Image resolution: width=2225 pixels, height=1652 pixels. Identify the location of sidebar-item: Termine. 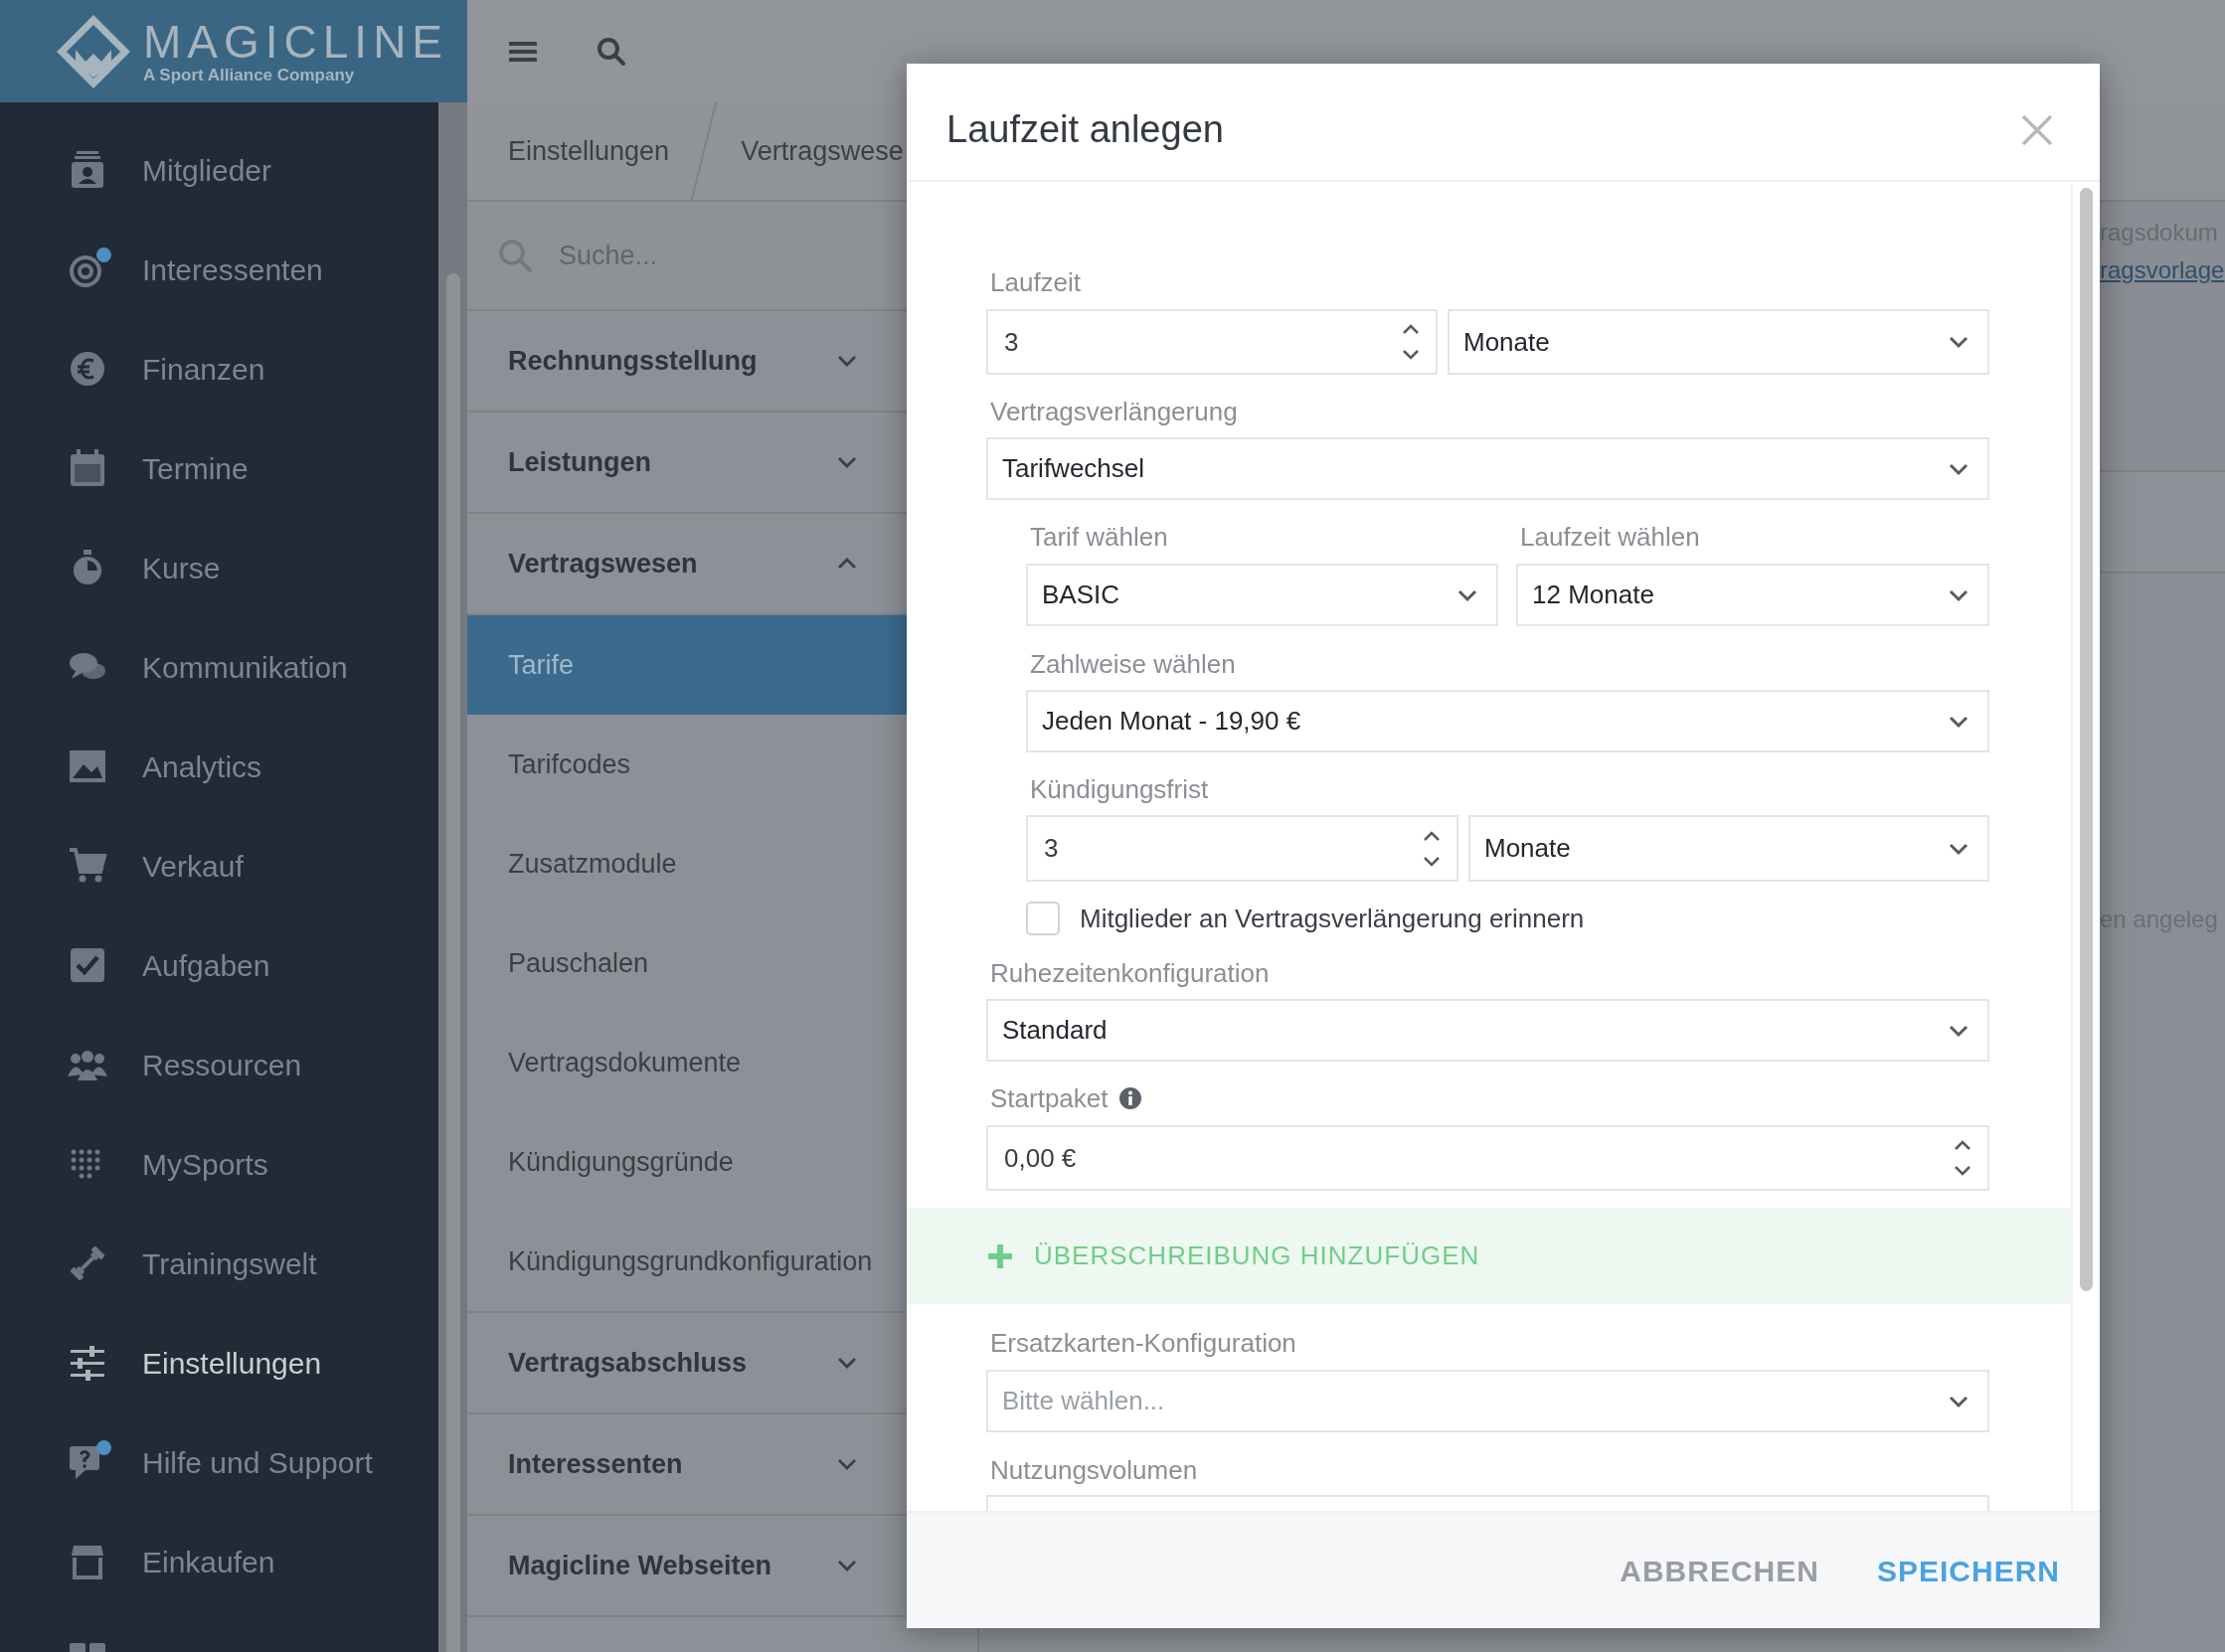
(219, 468).